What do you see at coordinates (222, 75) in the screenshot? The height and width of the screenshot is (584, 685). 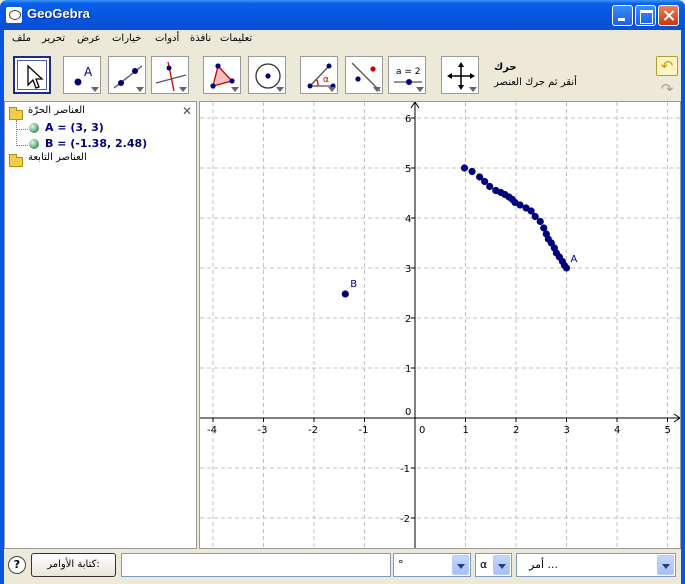 I see `polygon-tool-button` at bounding box center [222, 75].